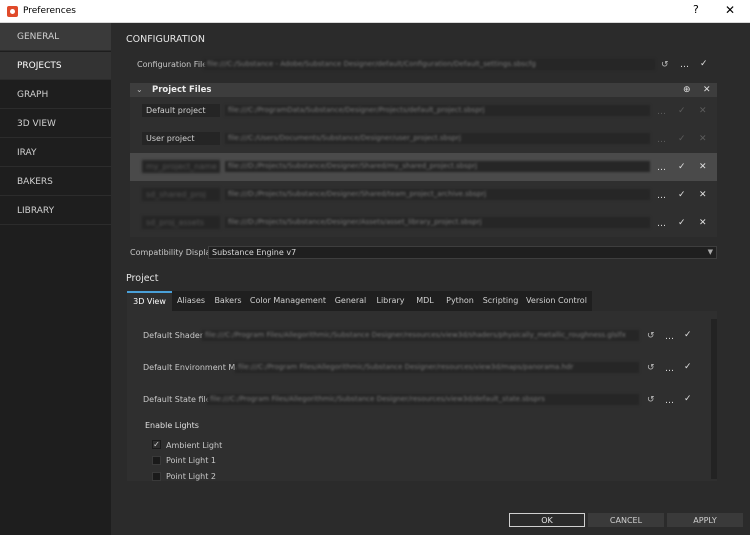 This screenshot has width=750, height=535. I want to click on tab-aliases: Aliases, so click(191, 301).